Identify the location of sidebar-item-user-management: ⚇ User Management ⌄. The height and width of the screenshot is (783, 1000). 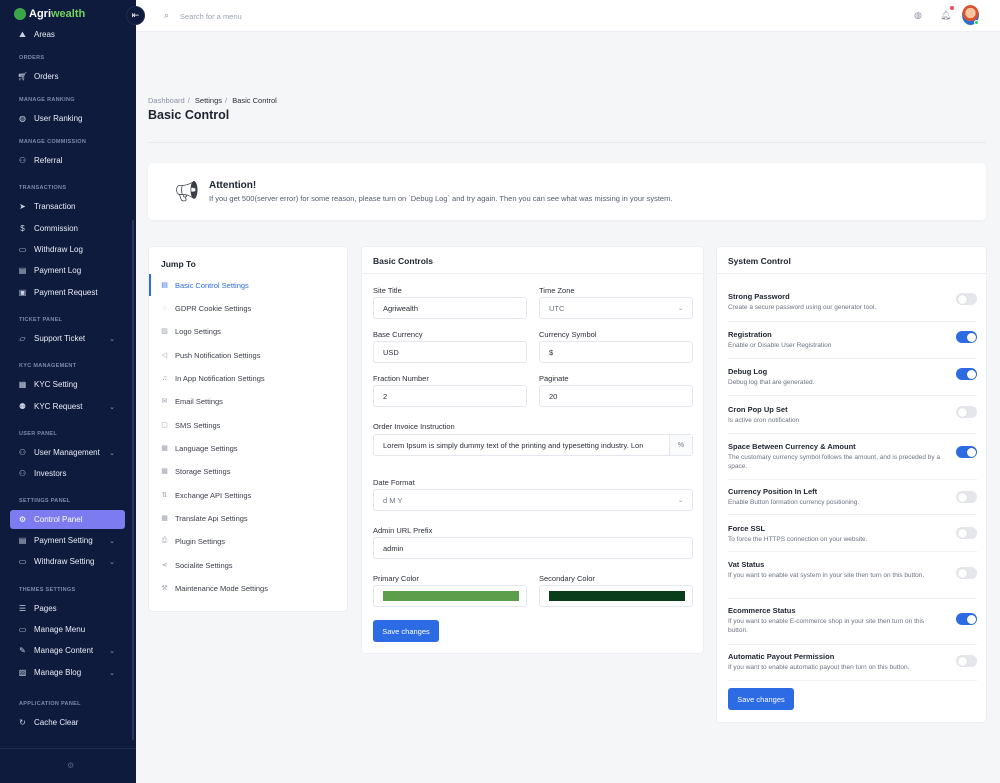
(67, 452).